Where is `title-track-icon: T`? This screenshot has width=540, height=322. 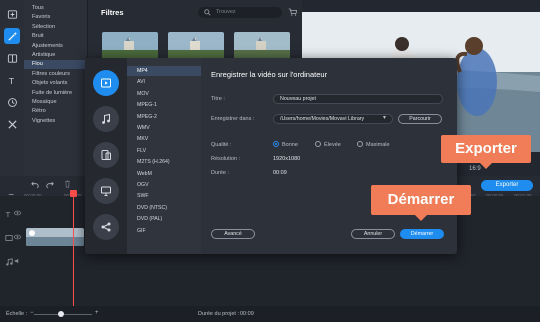
title-track-icon: T is located at coordinates (8, 214).